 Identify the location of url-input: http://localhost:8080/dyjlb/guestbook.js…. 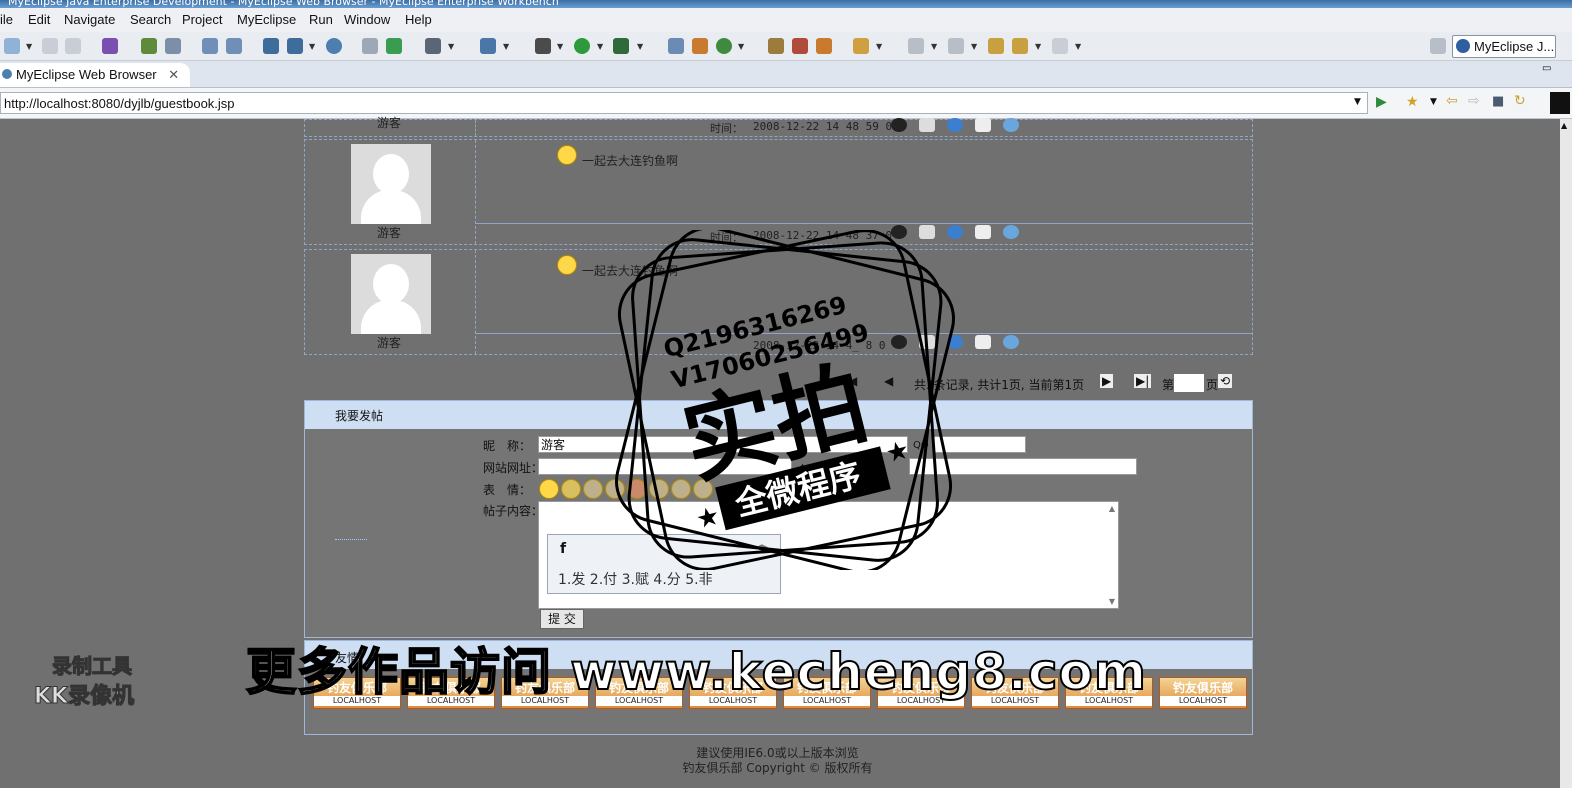
(684, 103).